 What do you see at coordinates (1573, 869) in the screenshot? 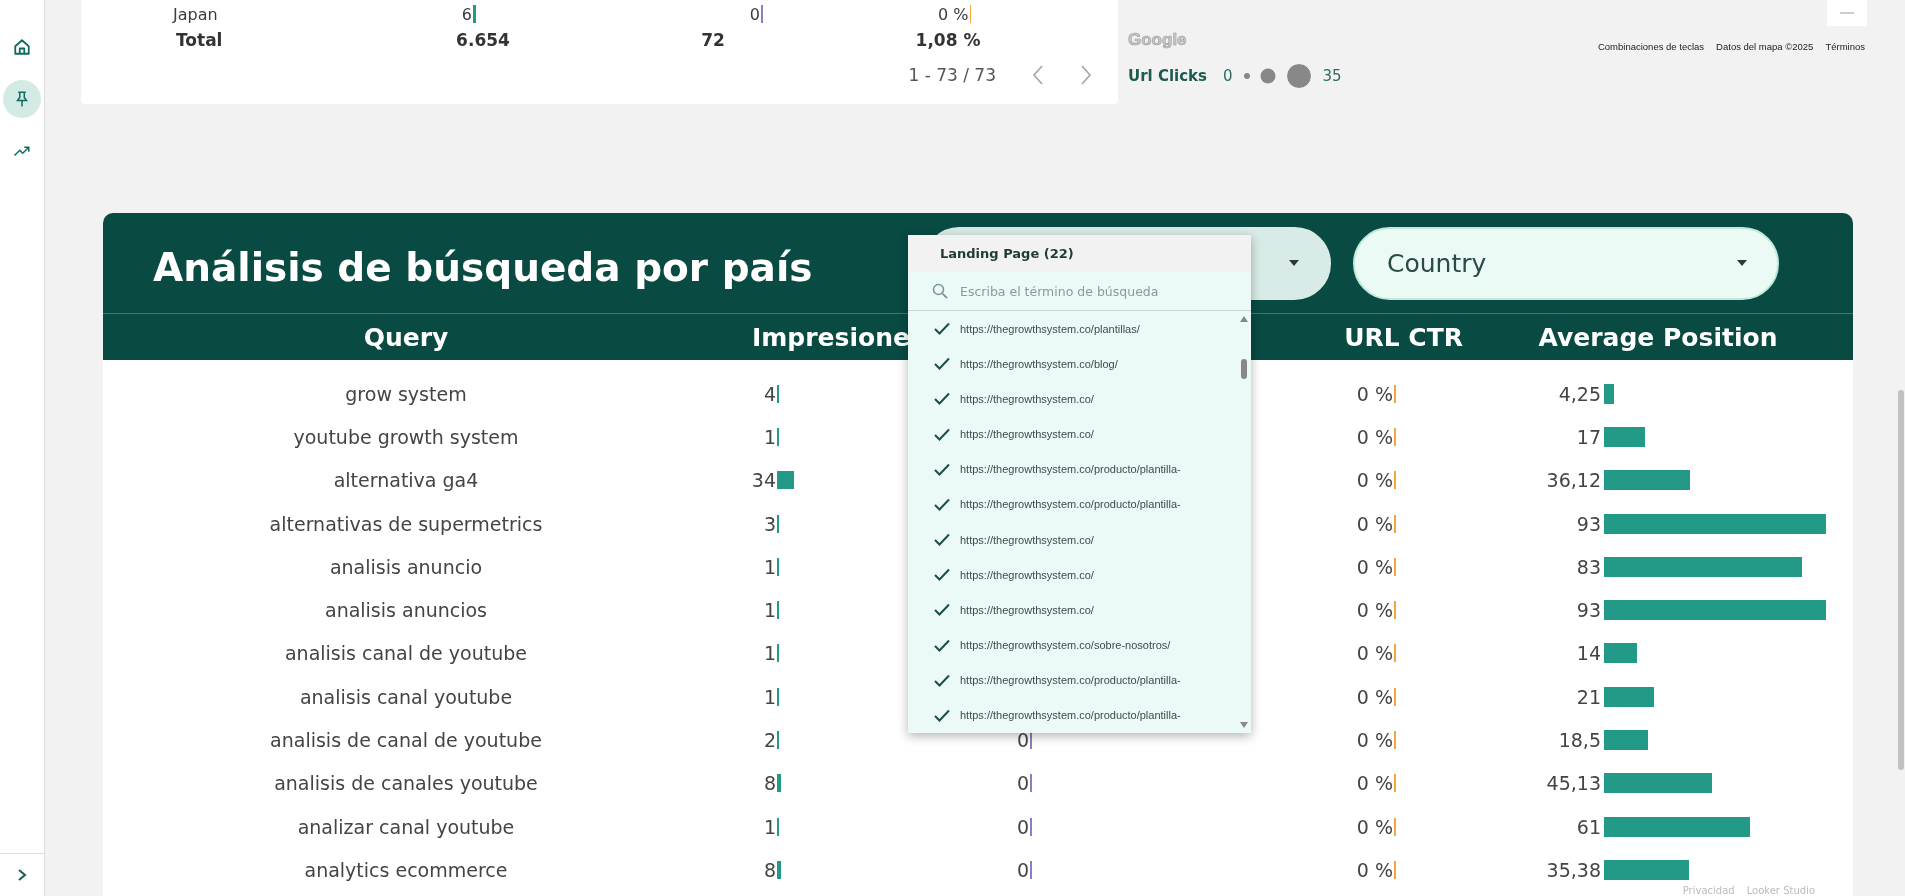
I see `table-cell-text: 35,38` at bounding box center [1573, 869].